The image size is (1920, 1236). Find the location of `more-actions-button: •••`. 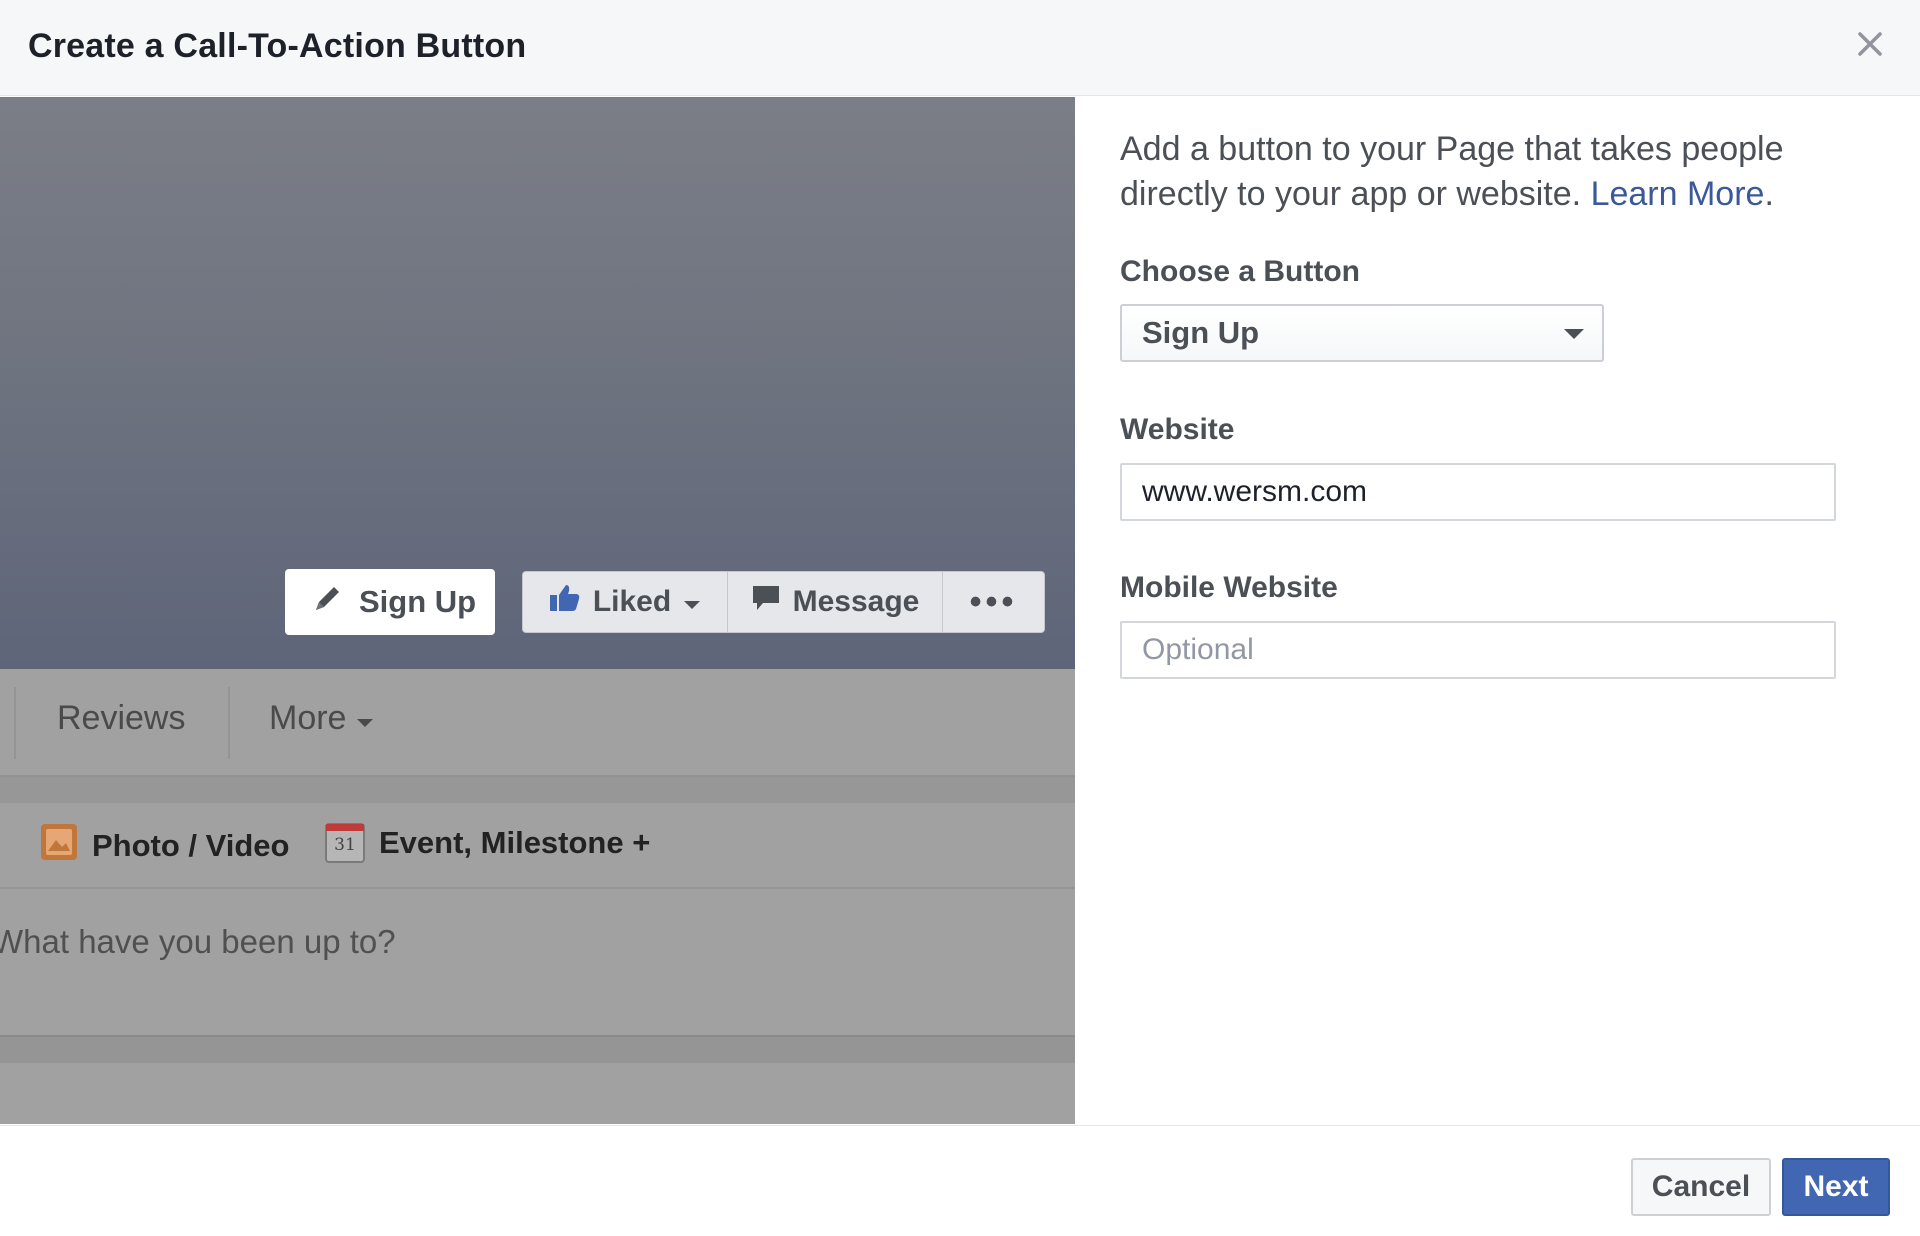

more-actions-button: ••• is located at coordinates (993, 602).